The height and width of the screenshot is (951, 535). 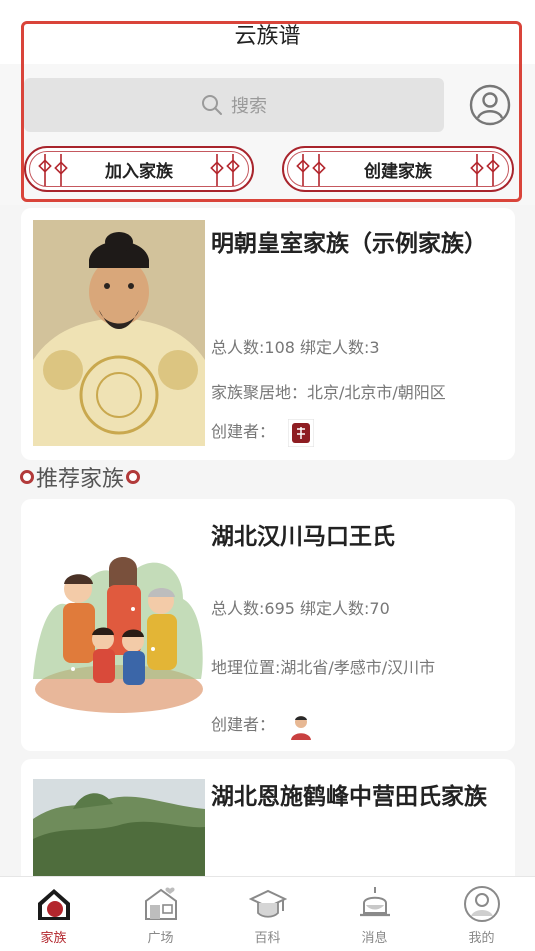 I want to click on nav-label: 我的, so click(x=481, y=938).